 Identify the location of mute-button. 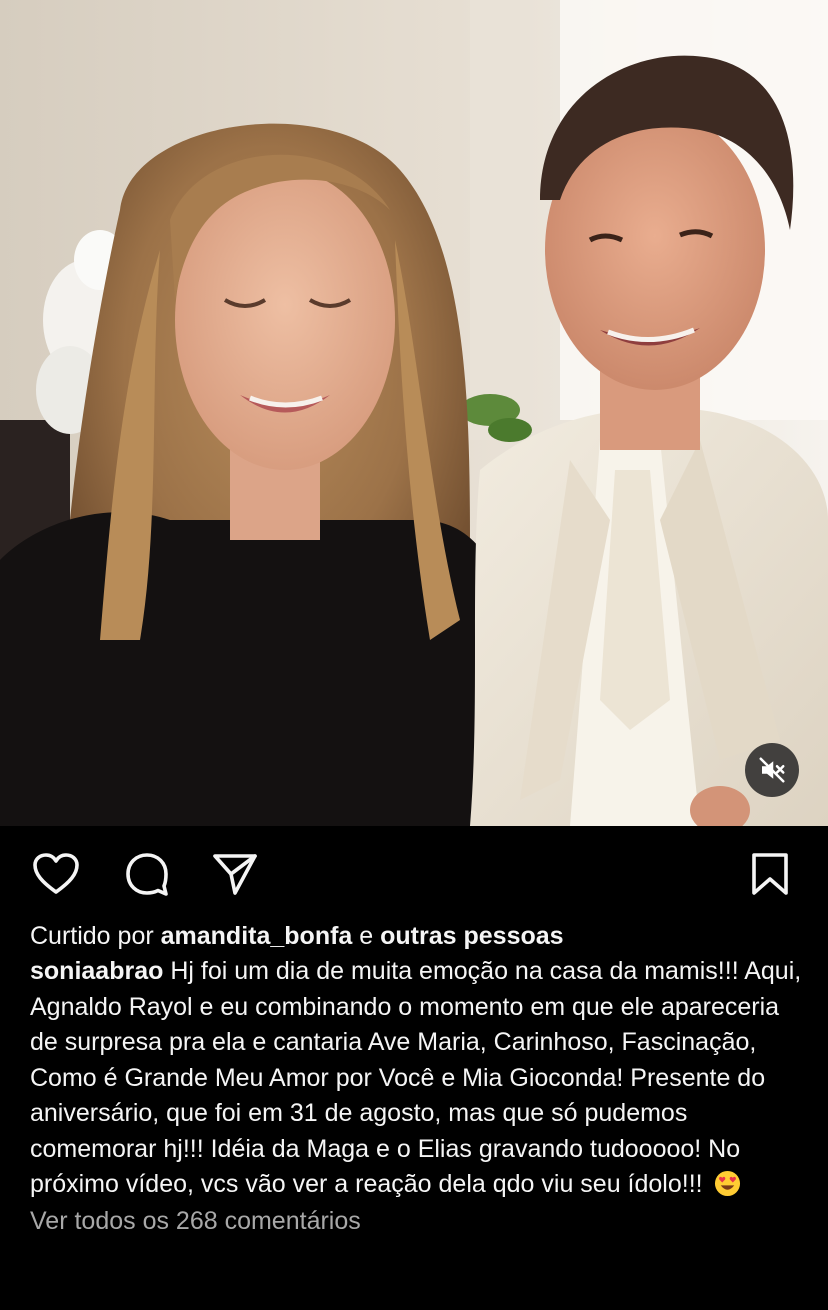
(772, 770).